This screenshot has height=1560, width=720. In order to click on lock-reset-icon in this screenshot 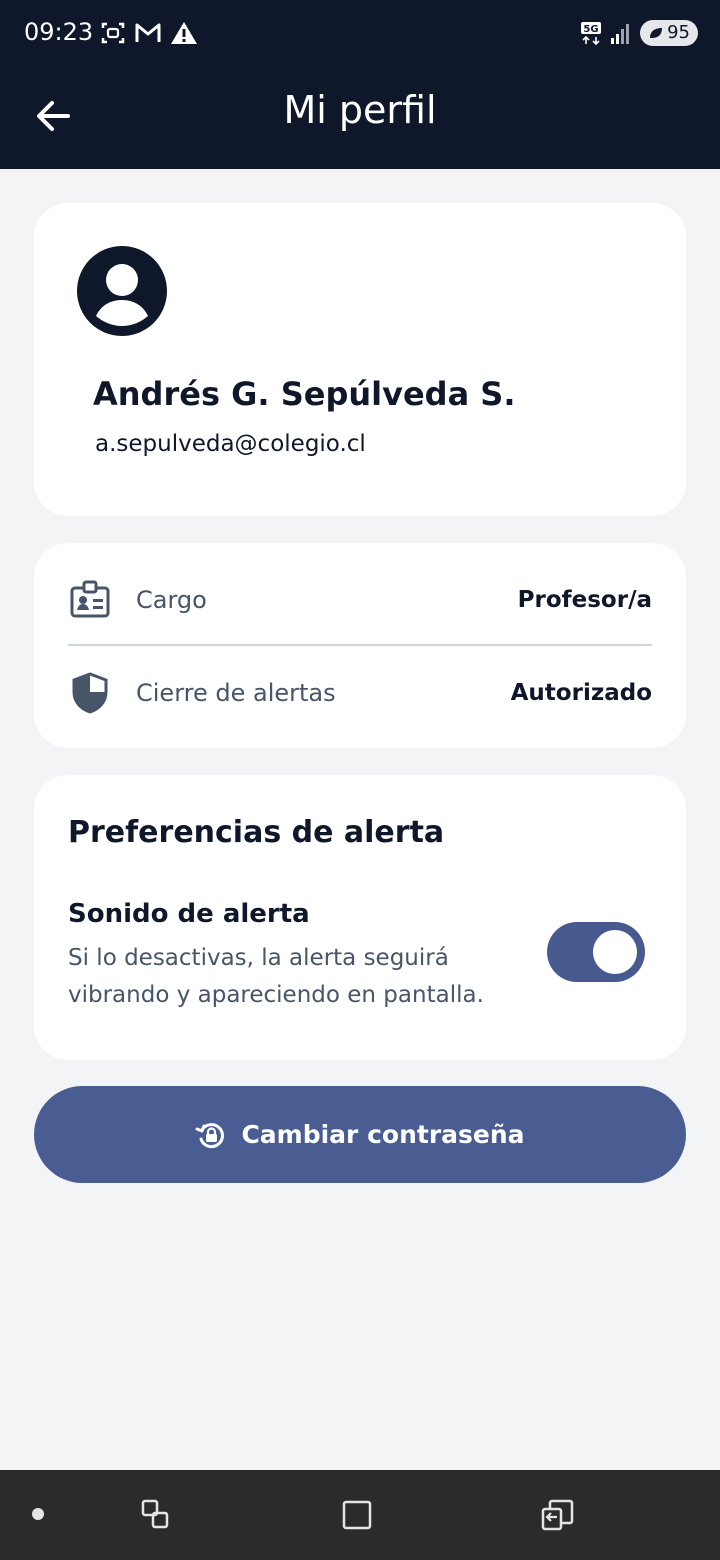, I will do `click(210, 1135)`.